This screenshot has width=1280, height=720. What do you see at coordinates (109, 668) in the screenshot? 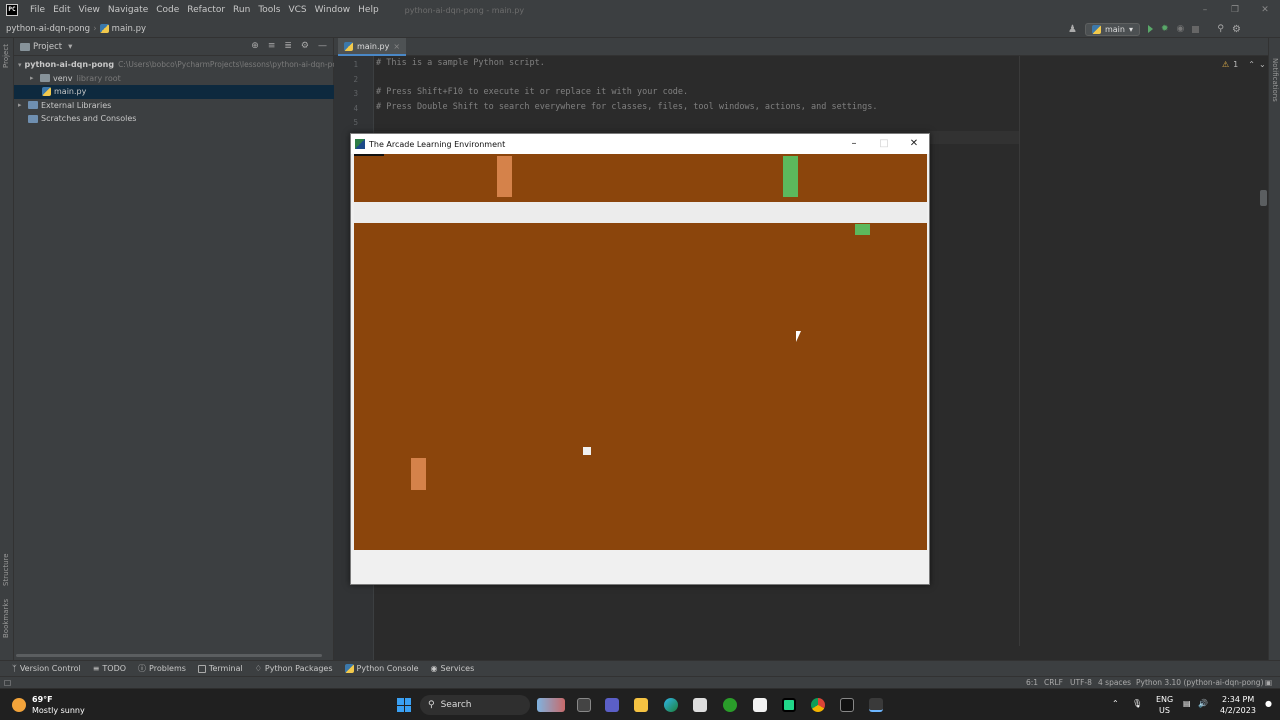
I see `todo-button: ≡ TODO` at bounding box center [109, 668].